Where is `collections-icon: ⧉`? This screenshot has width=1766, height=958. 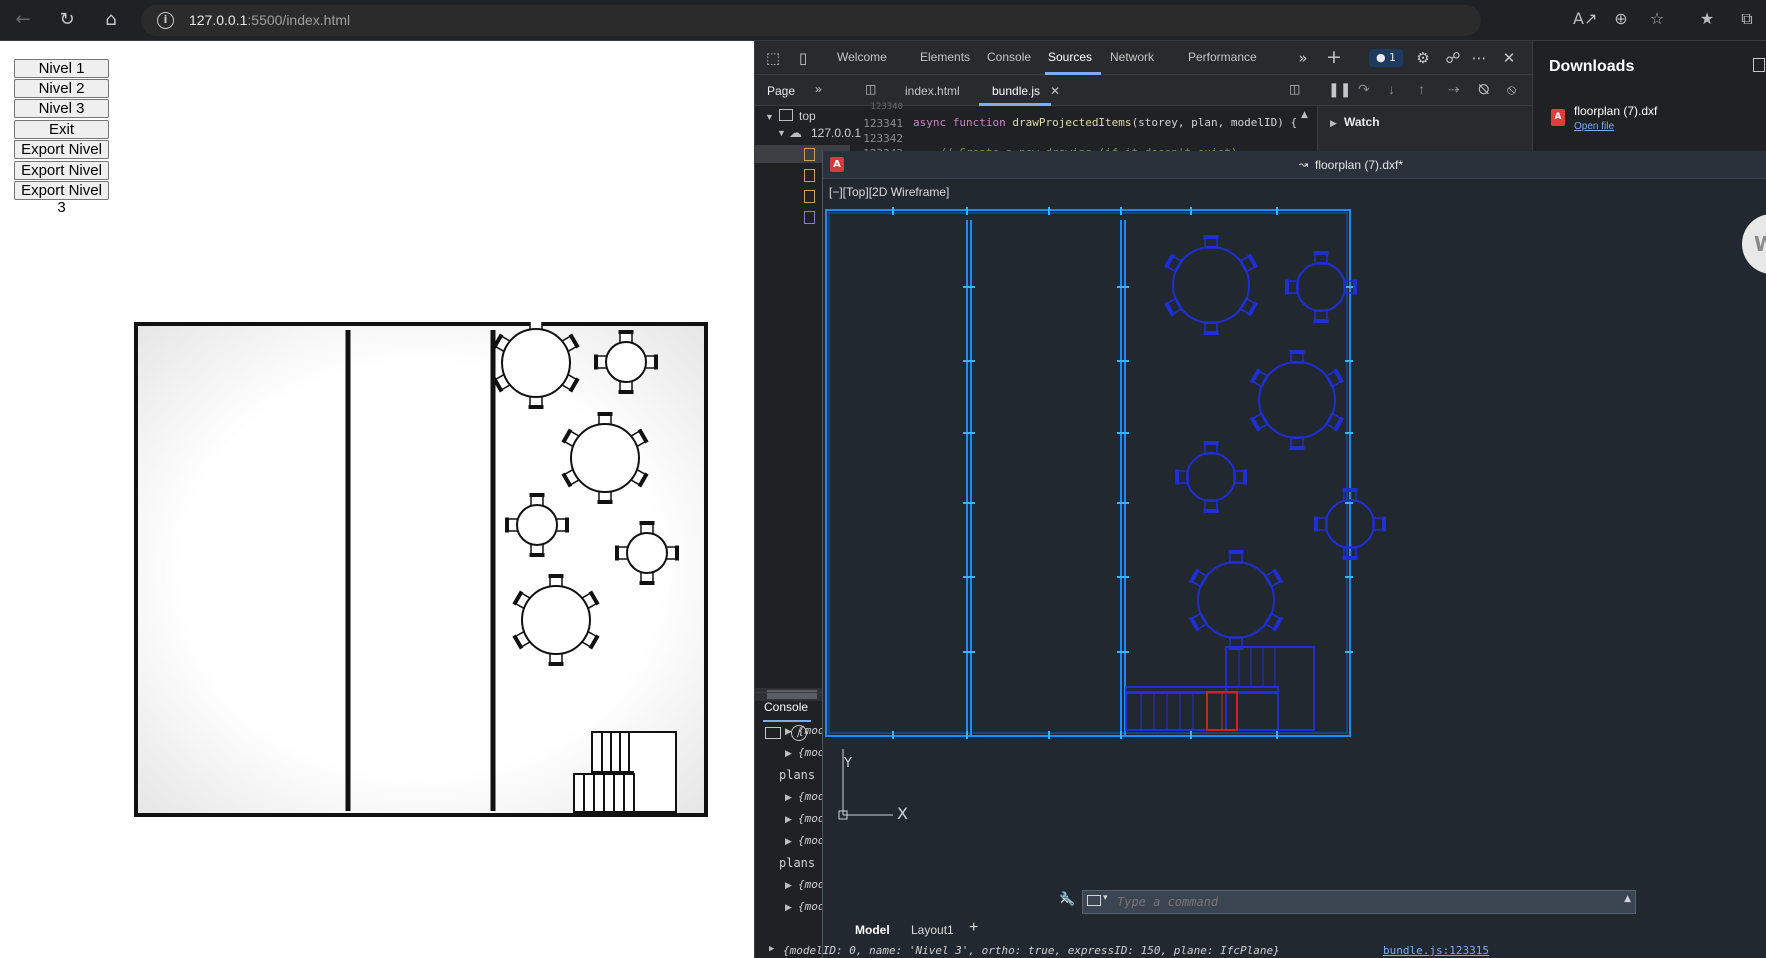 collections-icon: ⧉ is located at coordinates (1747, 19).